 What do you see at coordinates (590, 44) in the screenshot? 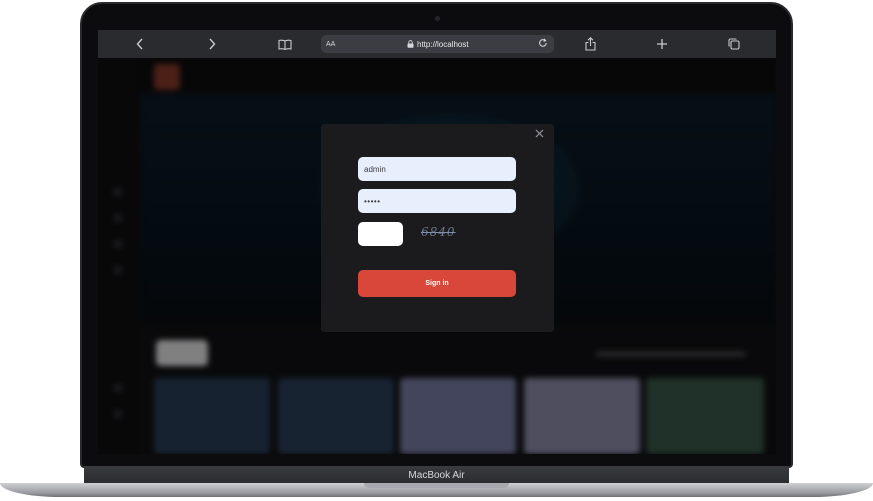
I see `share-icon` at bounding box center [590, 44].